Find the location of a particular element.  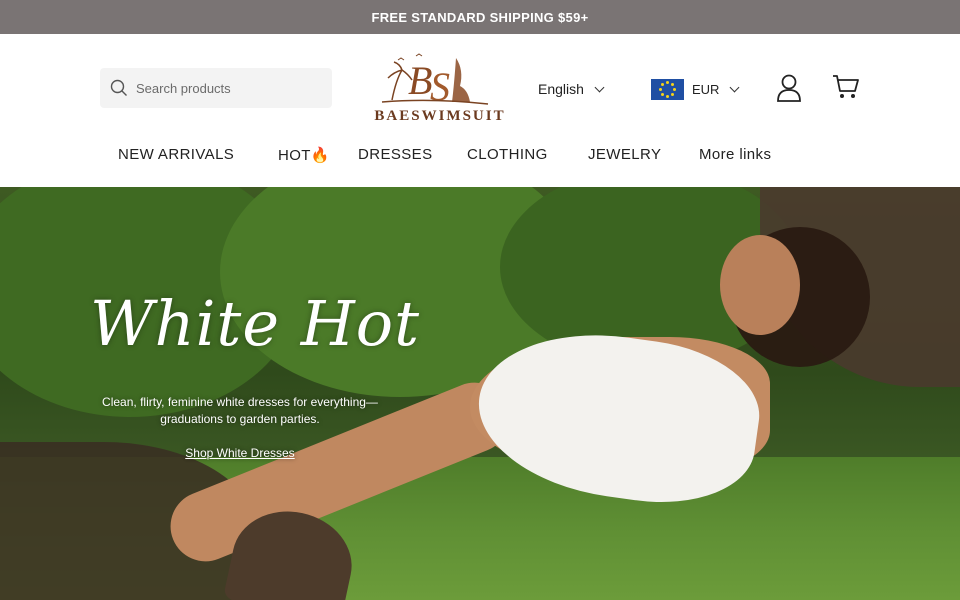

hero-subtitle-line2: graduations to garden parties. is located at coordinates (240, 419).